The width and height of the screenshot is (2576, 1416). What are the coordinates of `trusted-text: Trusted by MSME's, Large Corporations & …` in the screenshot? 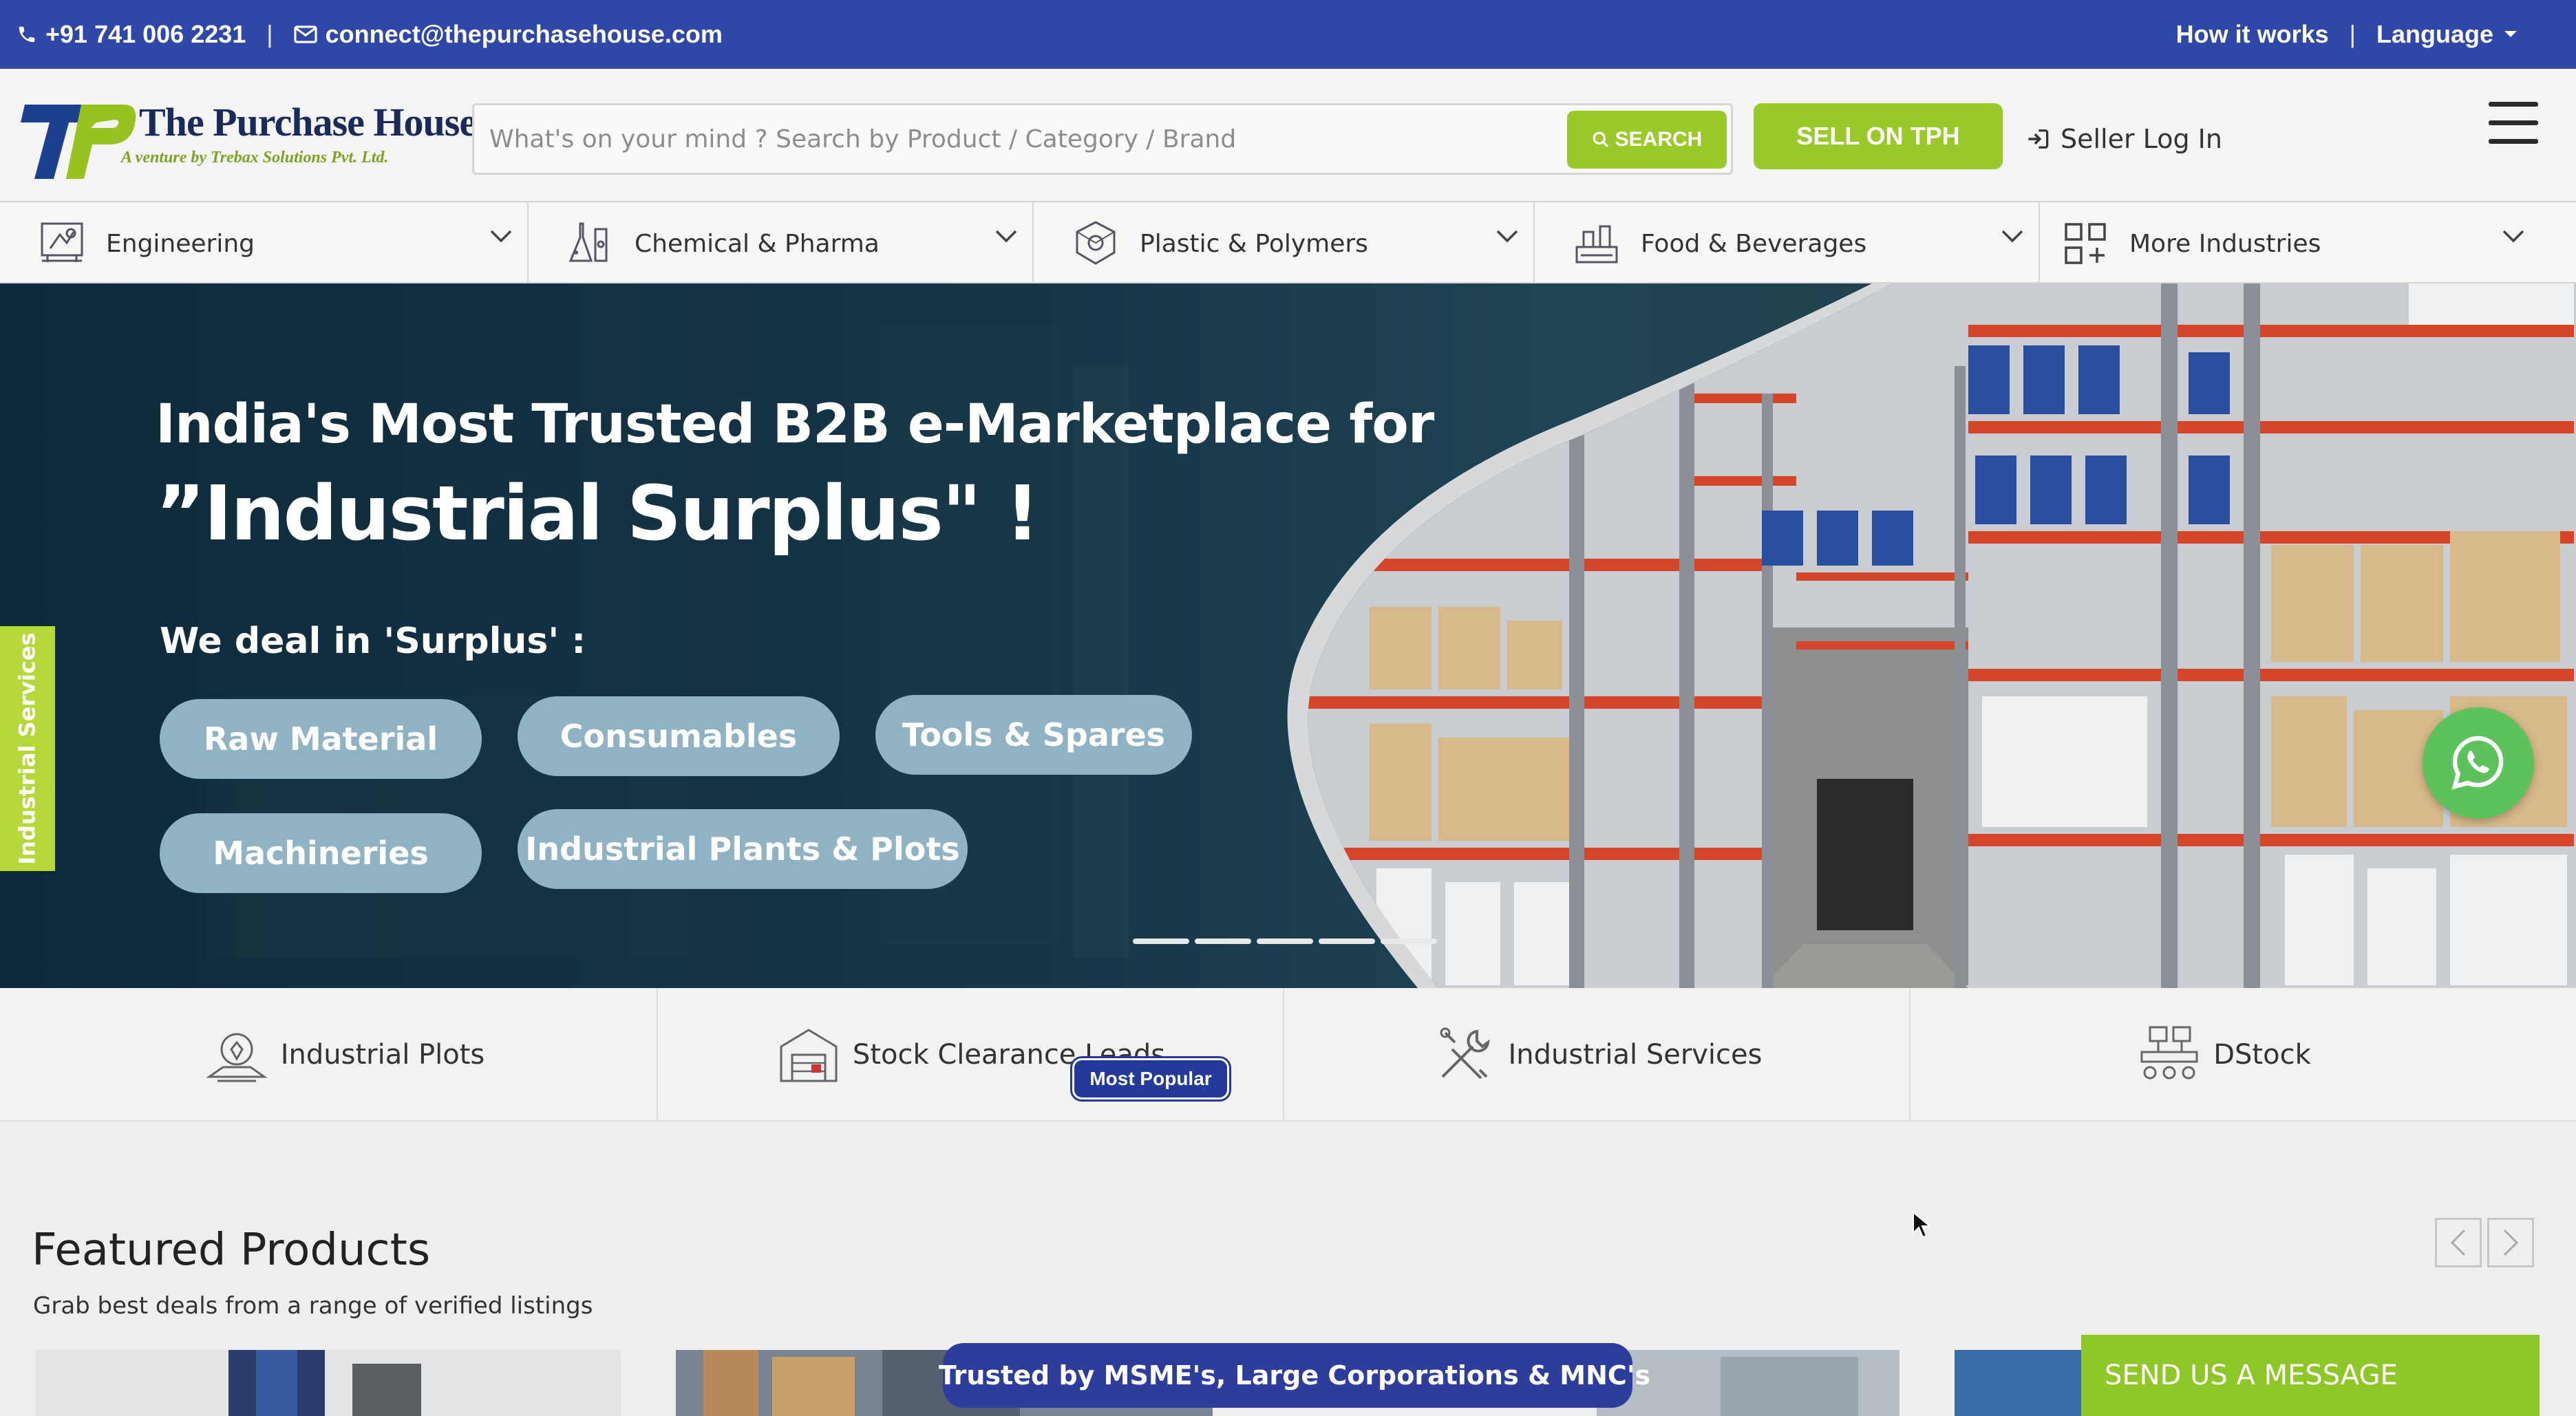 It's located at (1294, 1375).